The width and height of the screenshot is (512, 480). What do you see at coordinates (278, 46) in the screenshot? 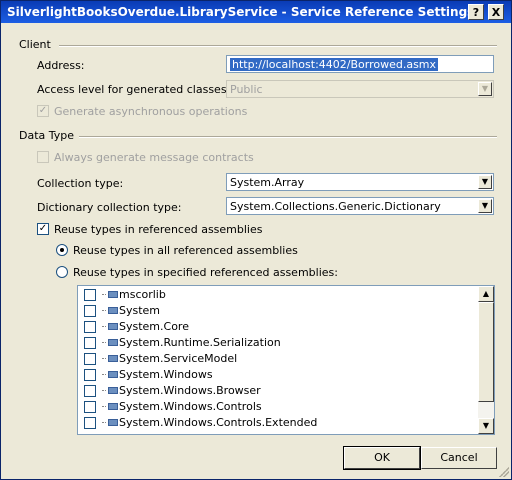
I see `client-separator` at bounding box center [278, 46].